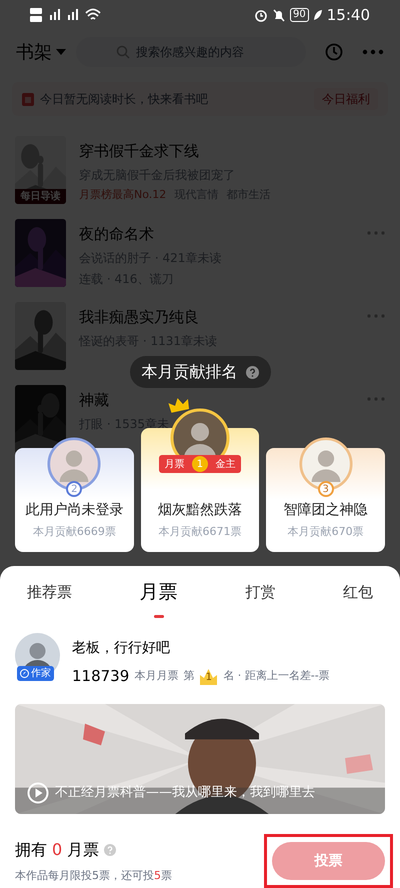 This screenshot has width=400, height=888. What do you see at coordinates (279, 15) in the screenshot?
I see `bell-muted-icon` at bounding box center [279, 15].